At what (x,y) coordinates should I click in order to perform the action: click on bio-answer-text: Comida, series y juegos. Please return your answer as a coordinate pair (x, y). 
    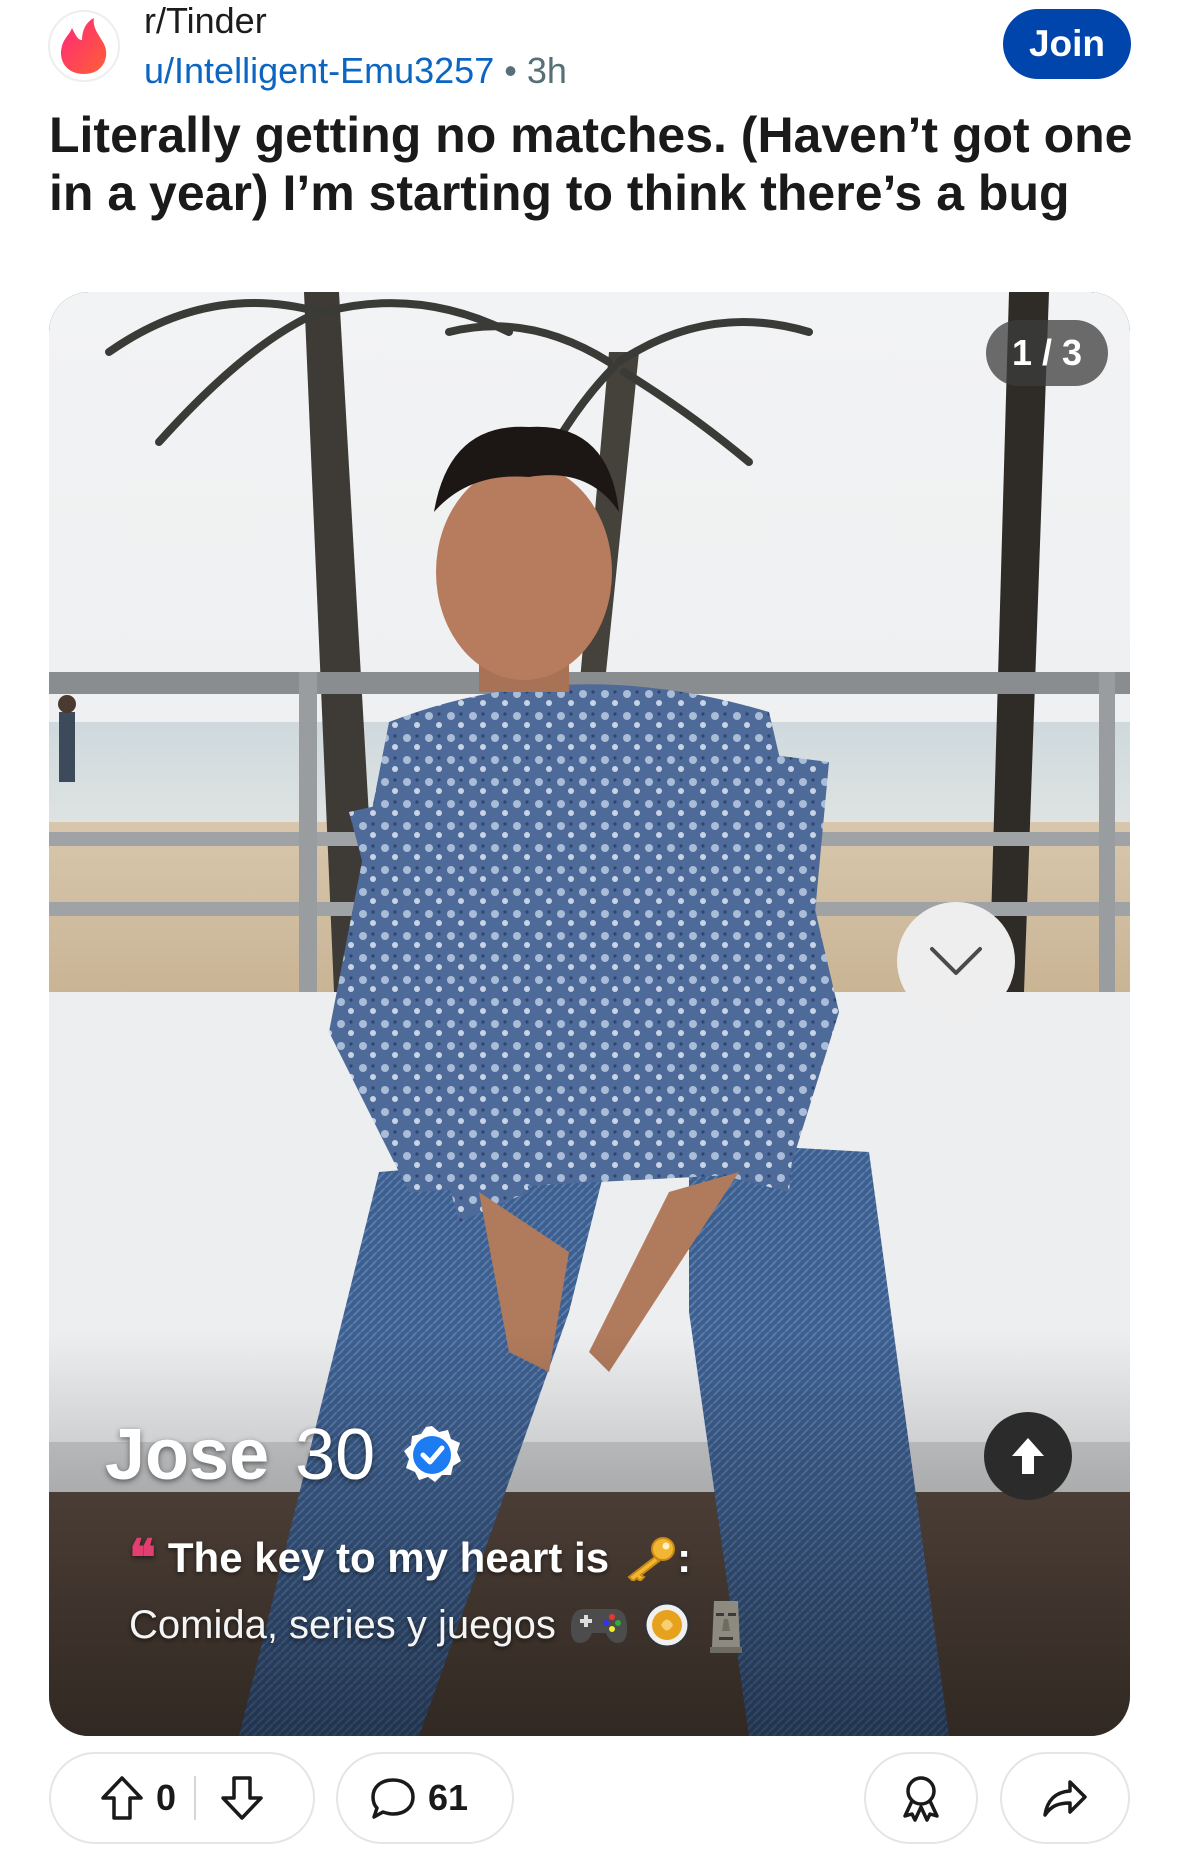
    Looking at the image, I should click on (342, 1624).